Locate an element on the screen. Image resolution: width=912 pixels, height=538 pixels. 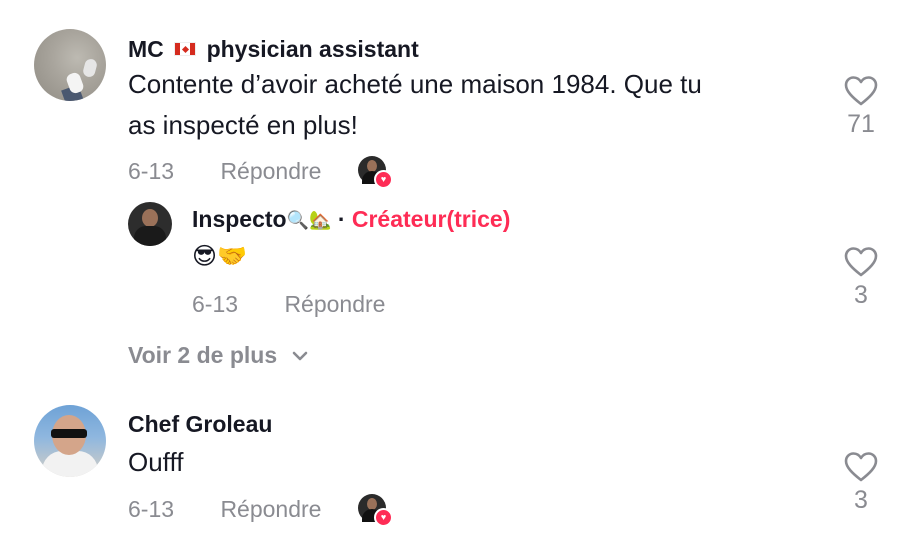
username-suffix: physician assistant is located at coordinates (312, 49).